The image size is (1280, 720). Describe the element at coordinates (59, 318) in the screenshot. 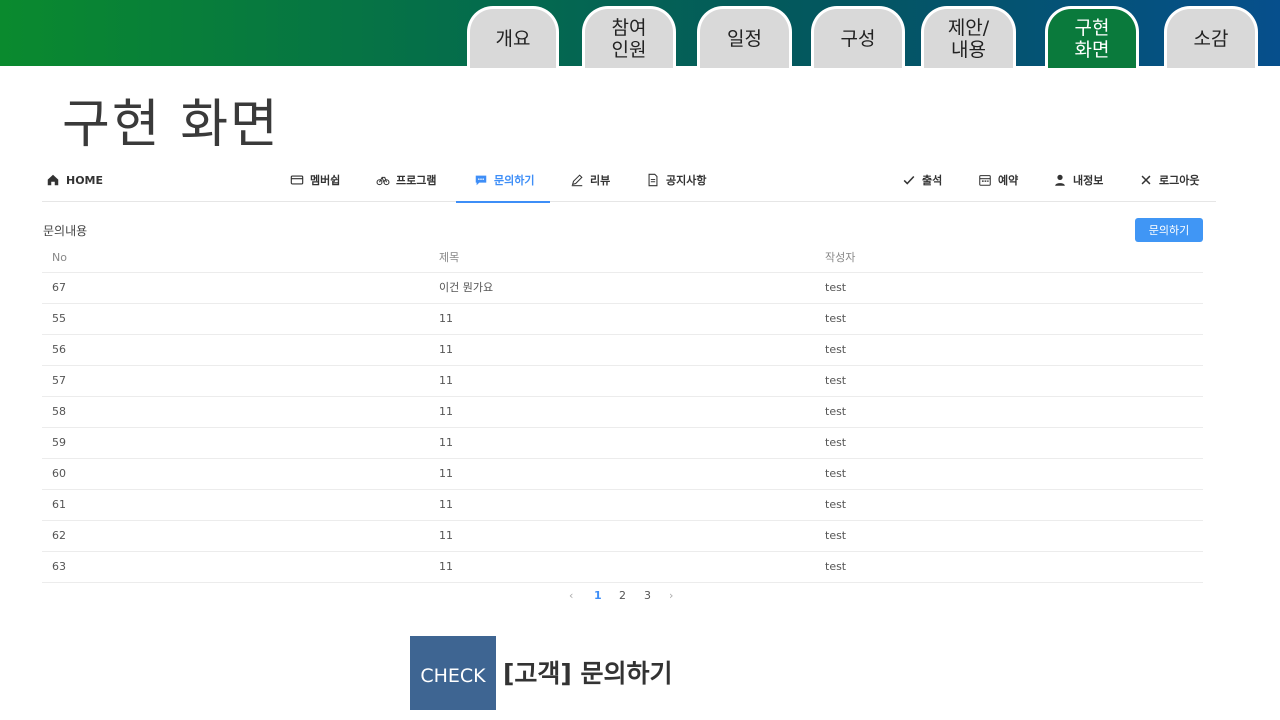

I see `cell-no: 55` at that location.